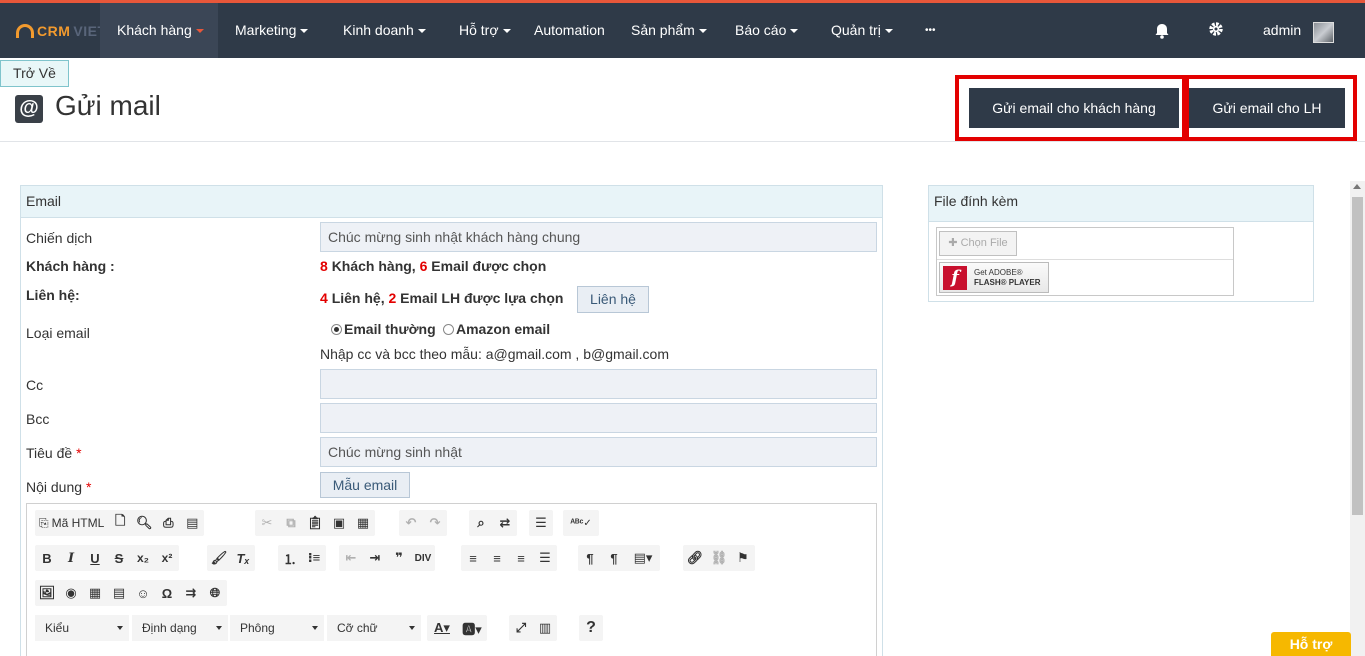  What do you see at coordinates (1357, 186) in the screenshot?
I see `scroll-up-arrow-icon` at bounding box center [1357, 186].